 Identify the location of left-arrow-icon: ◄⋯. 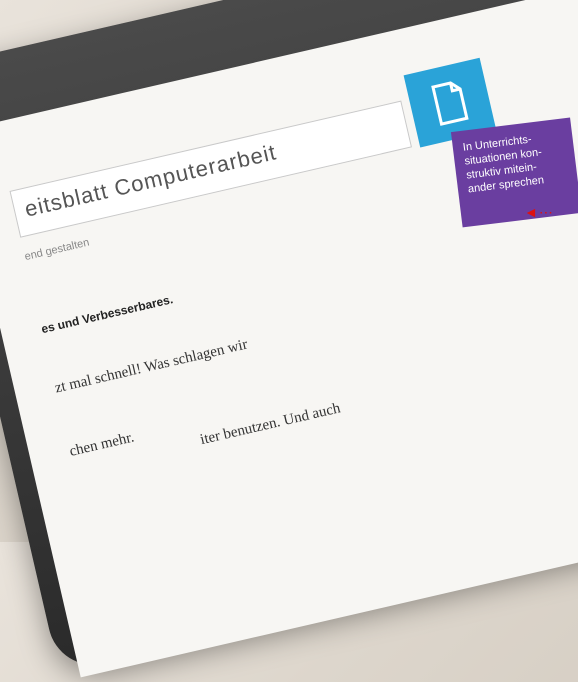
(539, 212).